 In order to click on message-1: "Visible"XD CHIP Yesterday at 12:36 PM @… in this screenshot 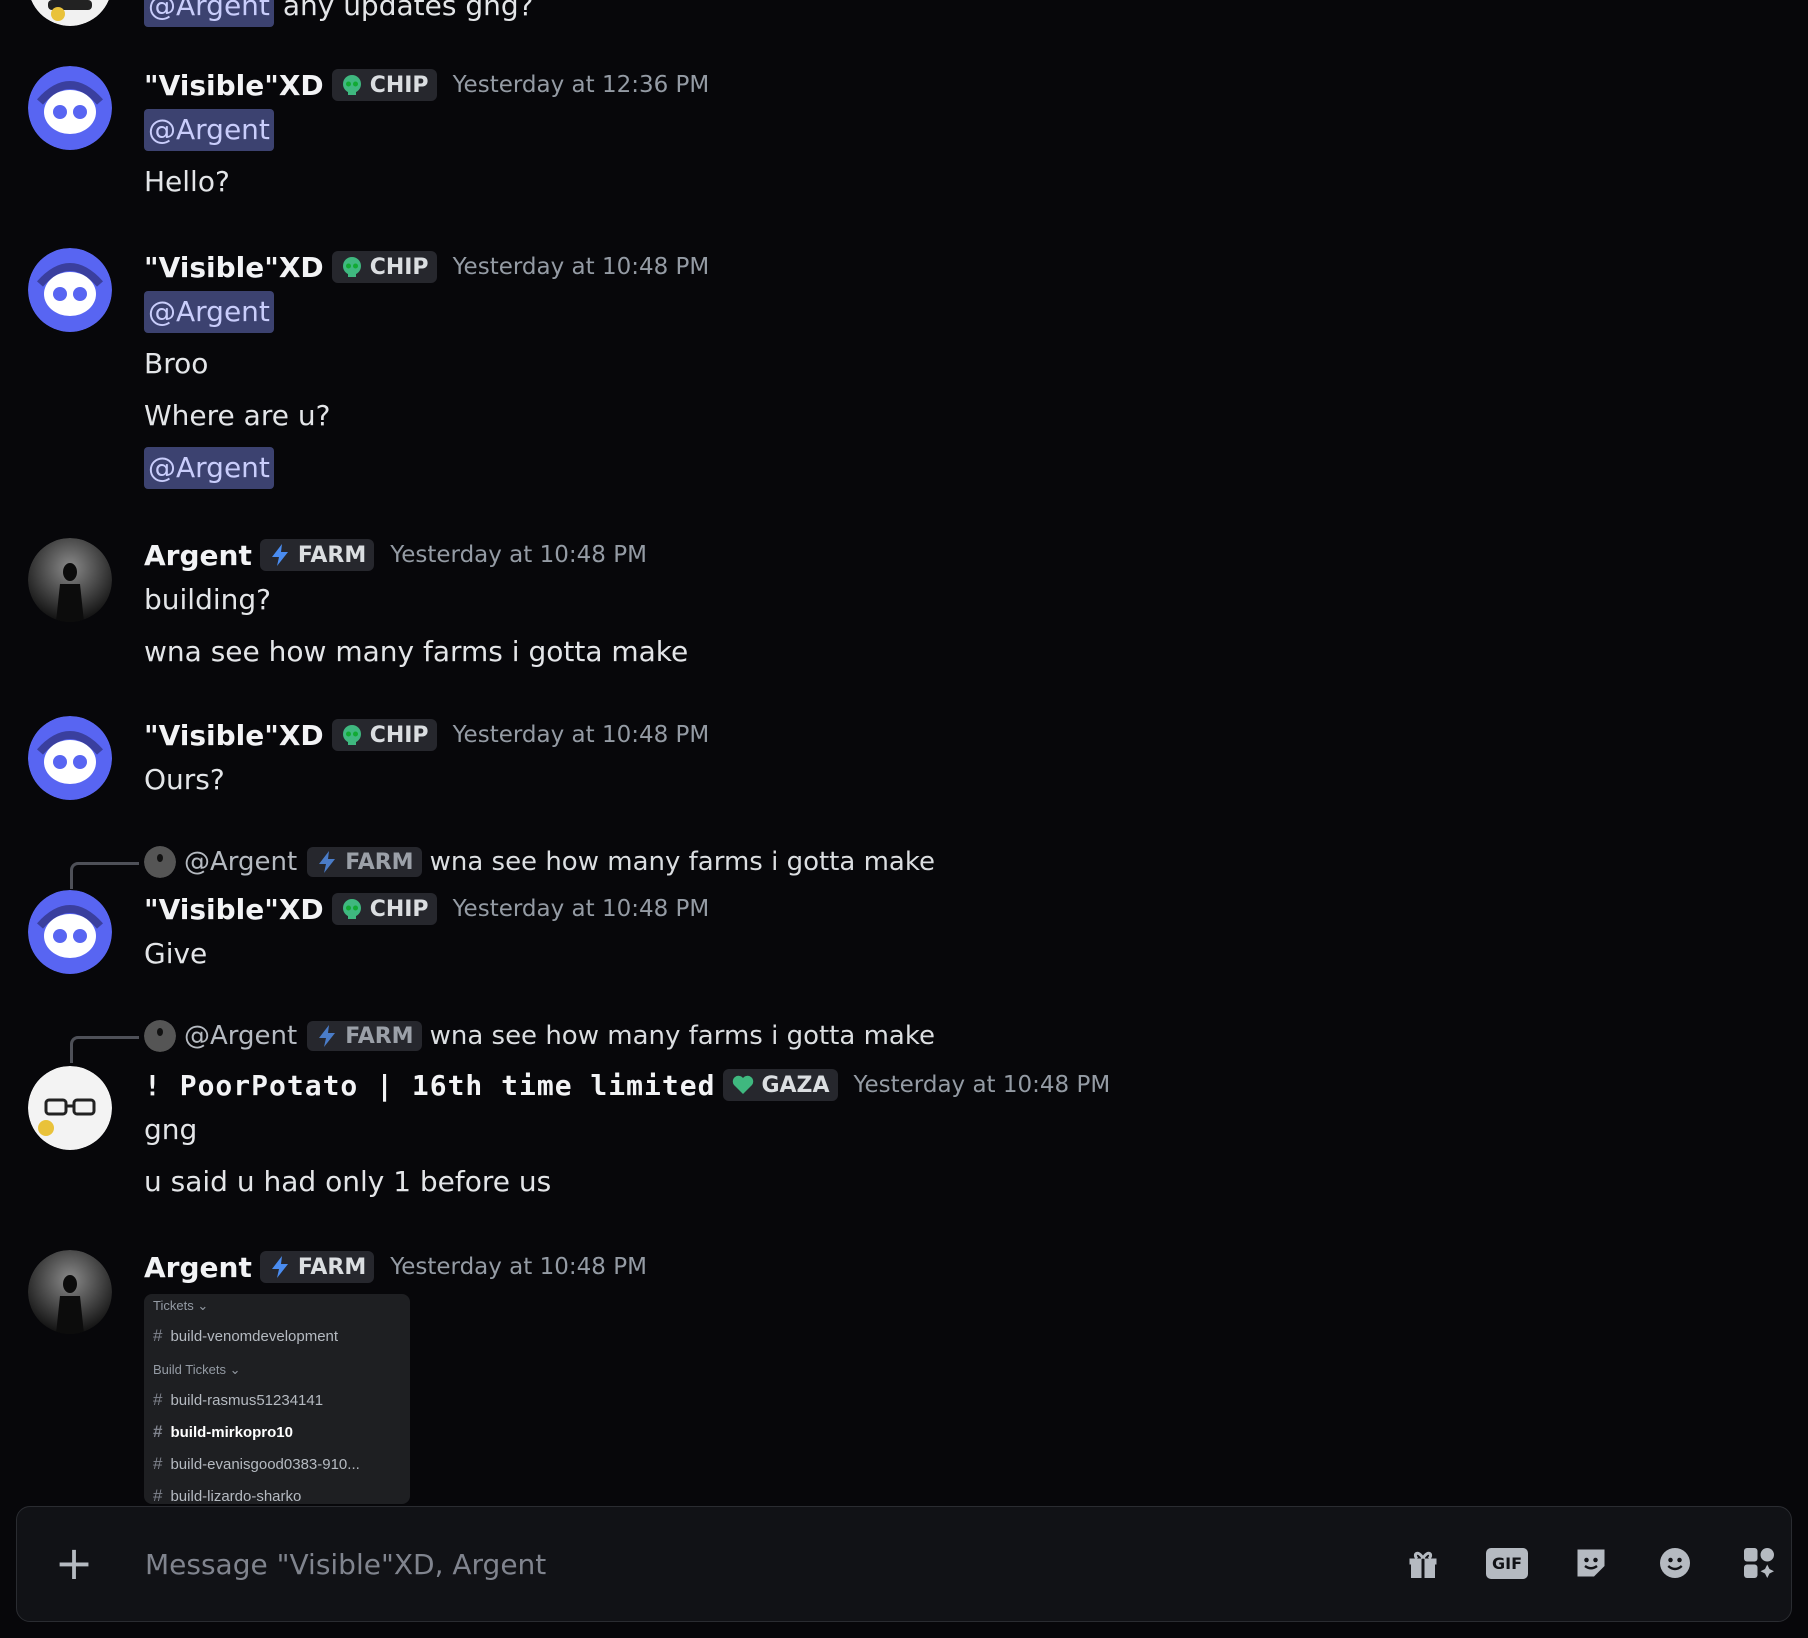, I will do `click(956, 137)`.